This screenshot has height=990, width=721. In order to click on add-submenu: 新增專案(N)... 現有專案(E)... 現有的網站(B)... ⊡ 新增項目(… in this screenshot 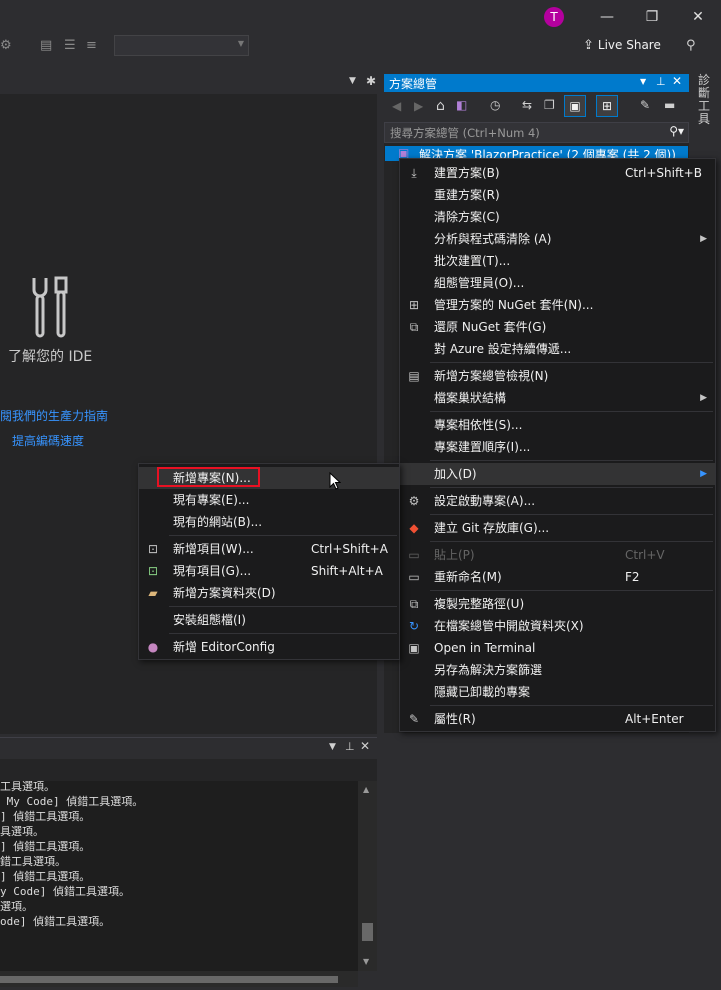, I will do `click(269, 561)`.